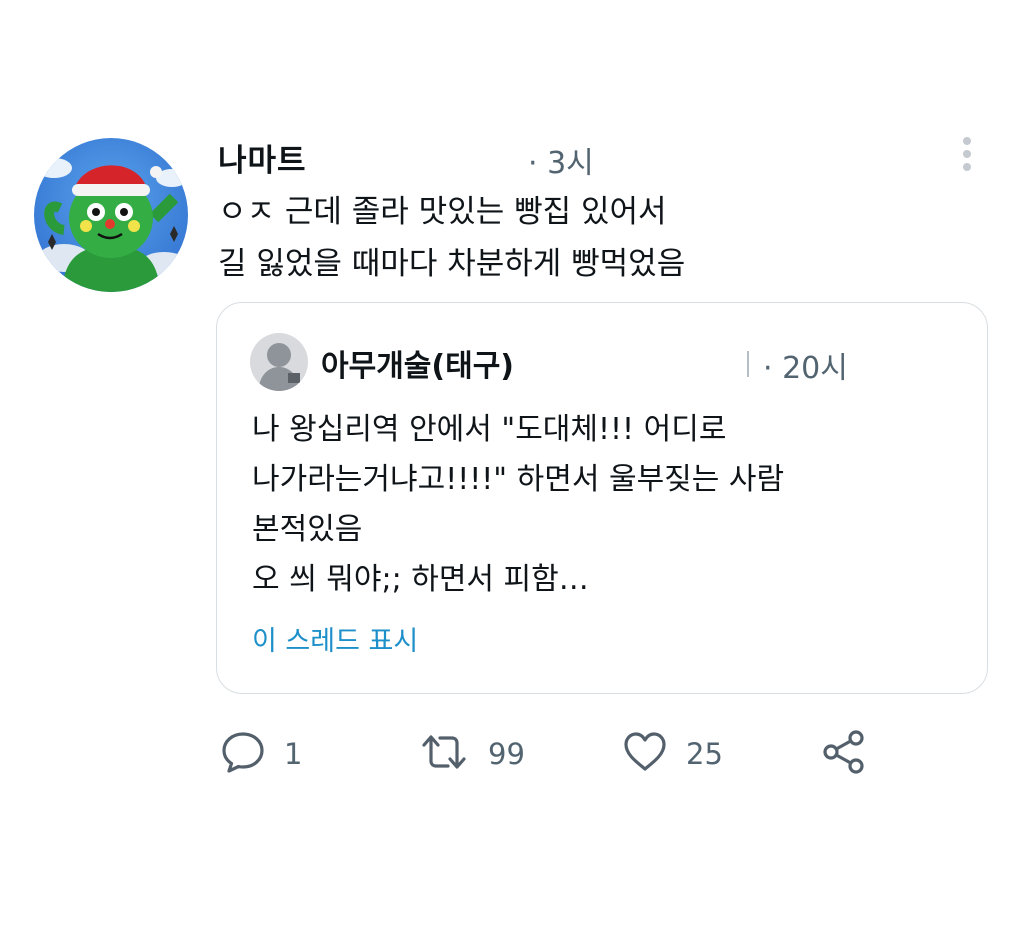 The width and height of the screenshot is (1024, 938). I want to click on quote-avatar, so click(279, 362).